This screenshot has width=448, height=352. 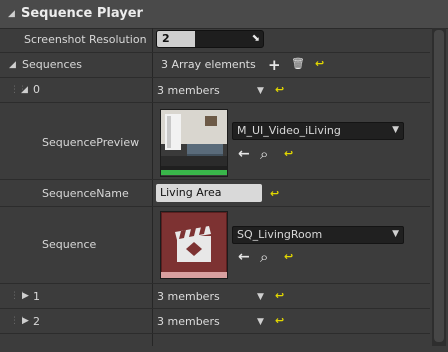 What do you see at coordinates (11, 14) in the screenshot?
I see `collapse-icon: ◢` at bounding box center [11, 14].